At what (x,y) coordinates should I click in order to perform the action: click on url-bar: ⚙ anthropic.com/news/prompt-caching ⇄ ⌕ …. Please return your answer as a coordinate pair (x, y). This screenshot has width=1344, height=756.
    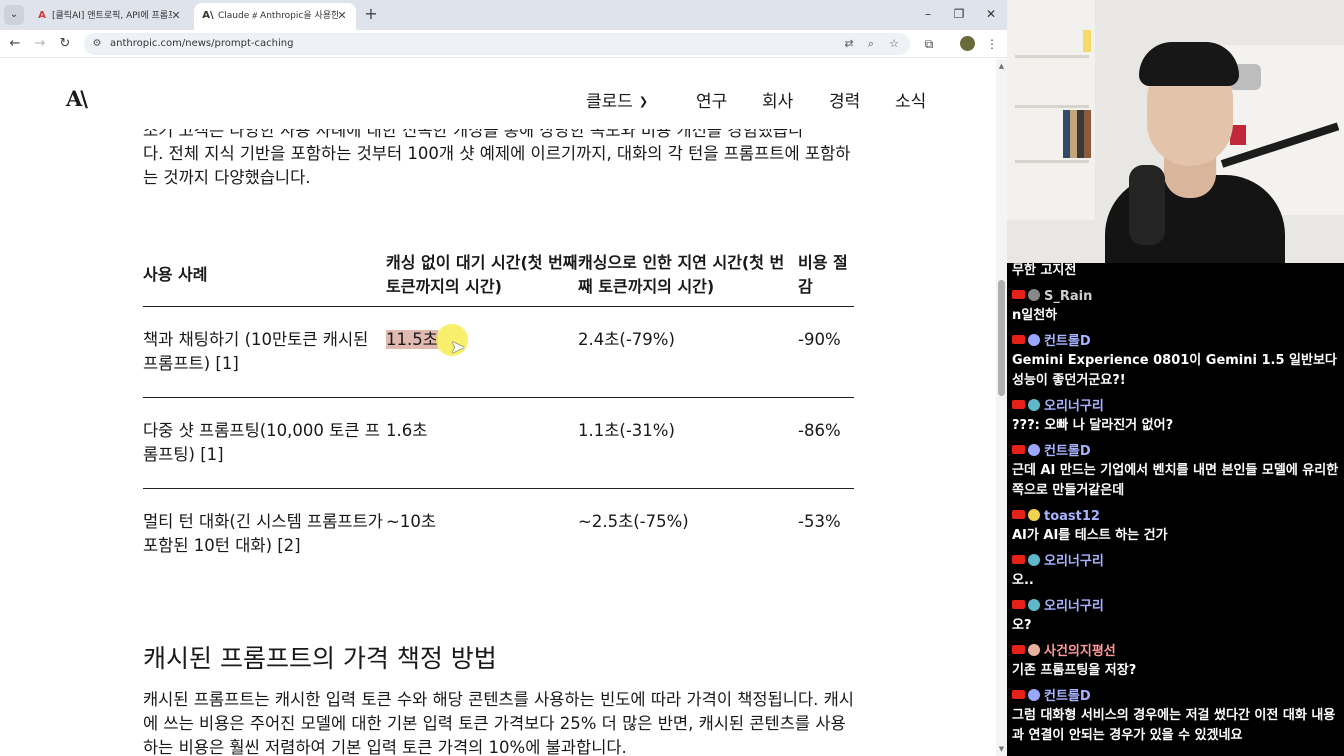
    Looking at the image, I should click on (497, 44).